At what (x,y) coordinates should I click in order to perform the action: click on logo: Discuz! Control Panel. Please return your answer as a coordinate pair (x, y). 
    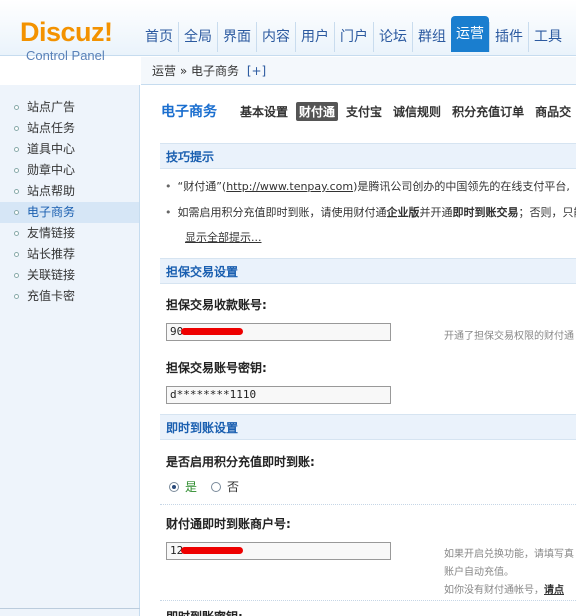
    Looking at the image, I should click on (75, 40).